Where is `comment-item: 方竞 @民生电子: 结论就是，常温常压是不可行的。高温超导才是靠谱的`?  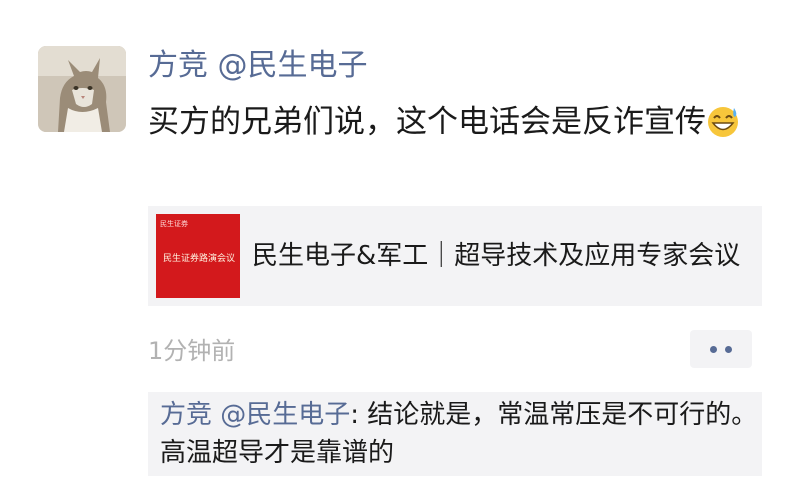 comment-item: 方竞 @民生电子: 结论就是，常温常压是不可行的。高温超导才是靠谱的 is located at coordinates (460, 434).